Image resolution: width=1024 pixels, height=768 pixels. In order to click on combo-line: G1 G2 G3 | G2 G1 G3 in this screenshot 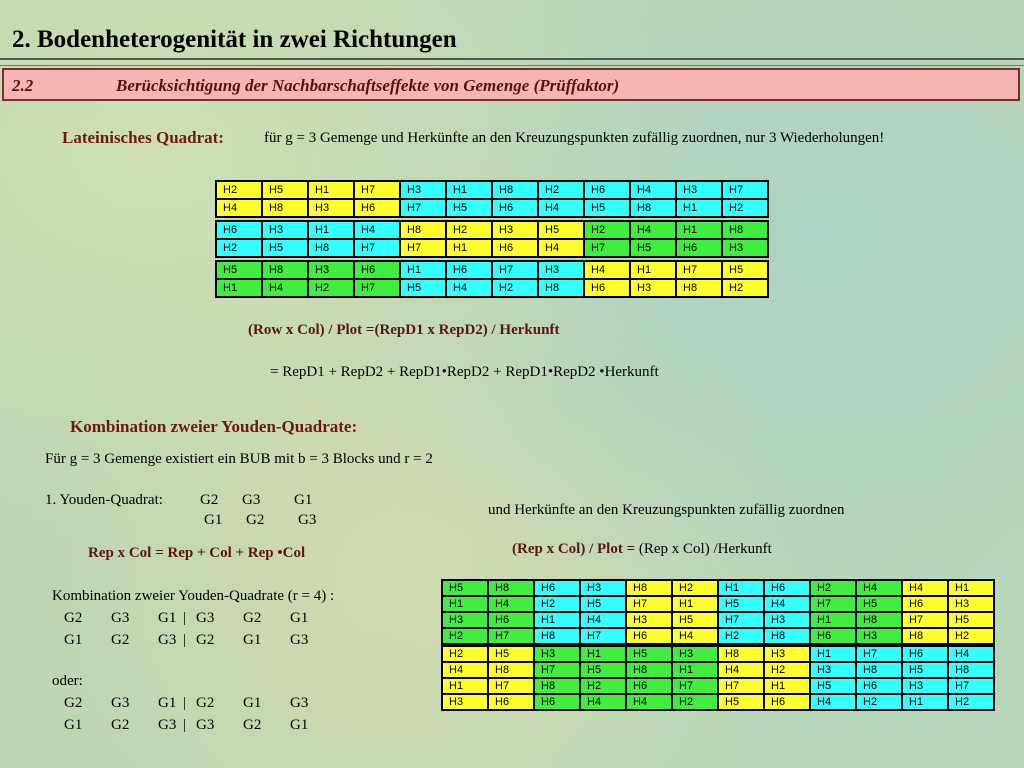, I will do `click(200, 640)`.